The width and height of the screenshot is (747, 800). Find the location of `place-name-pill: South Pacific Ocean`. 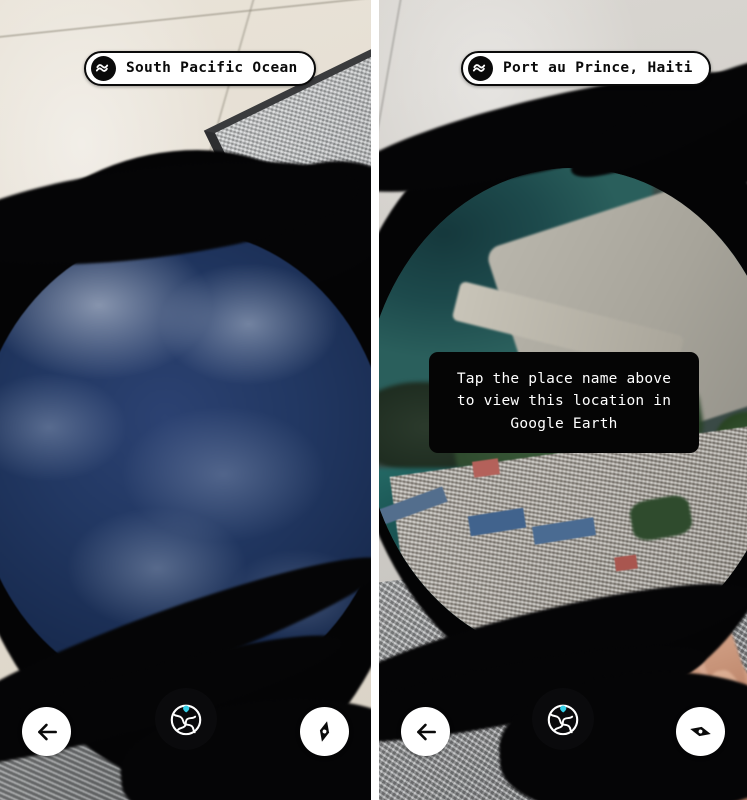

place-name-pill: South Pacific Ocean is located at coordinates (200, 68).